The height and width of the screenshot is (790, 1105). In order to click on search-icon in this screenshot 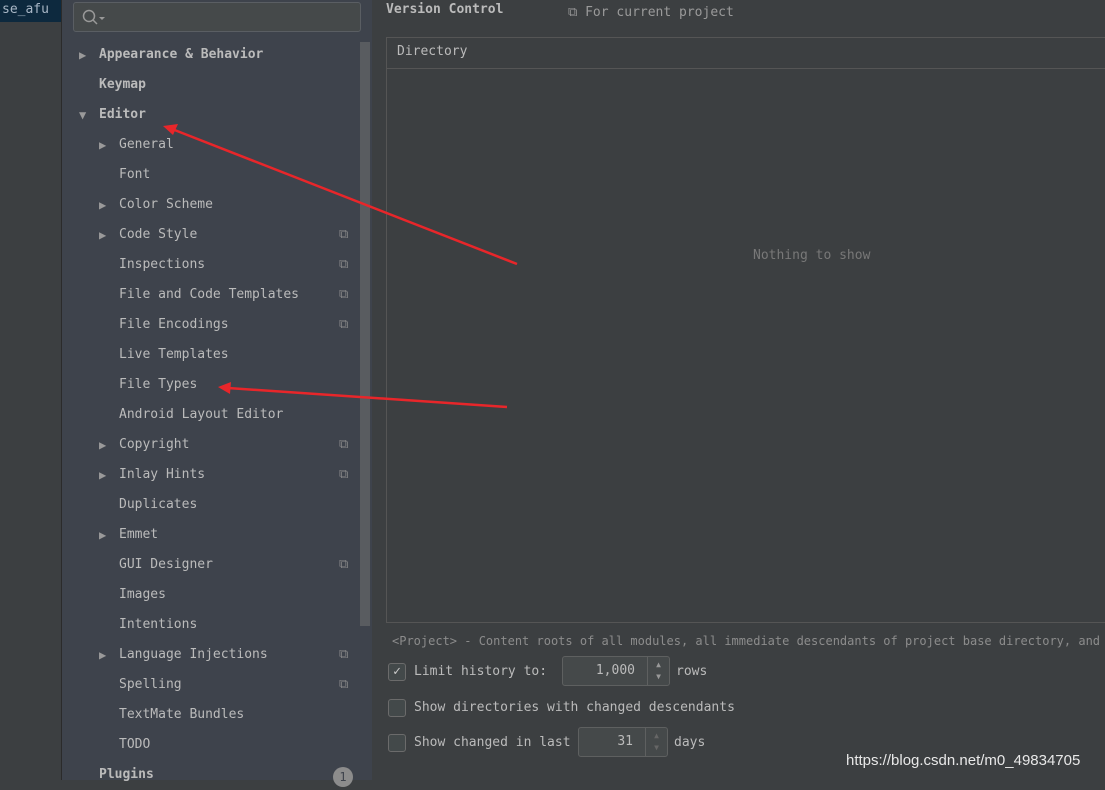, I will do `click(93, 17)`.